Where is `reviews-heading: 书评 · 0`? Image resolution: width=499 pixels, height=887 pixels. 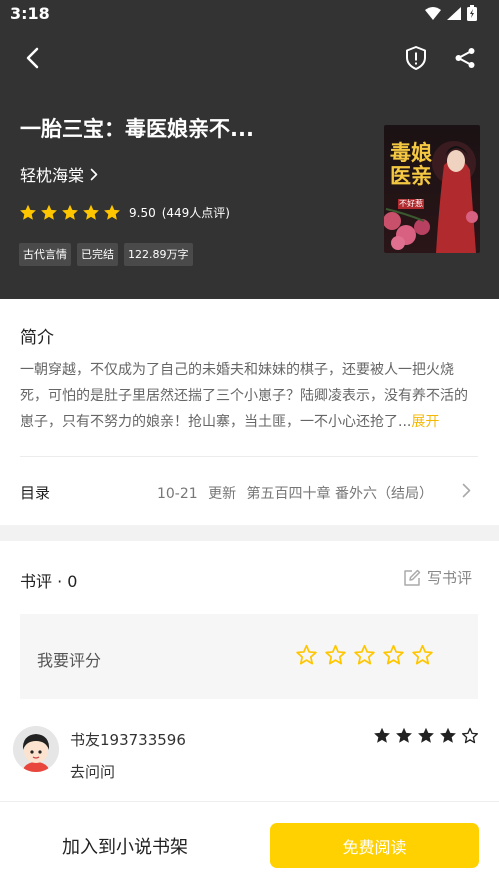
reviews-heading: 书评 · 0 is located at coordinates (49, 581).